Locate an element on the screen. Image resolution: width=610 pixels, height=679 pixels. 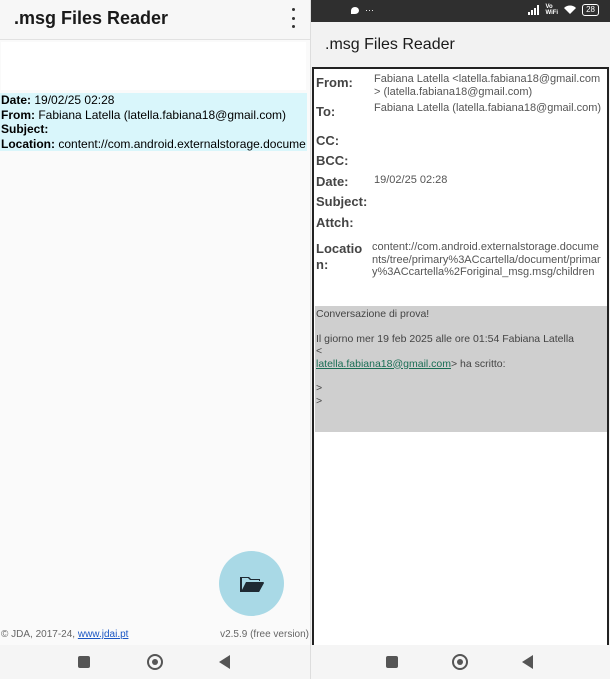
info-location-label: Location: is located at coordinates (28, 143).